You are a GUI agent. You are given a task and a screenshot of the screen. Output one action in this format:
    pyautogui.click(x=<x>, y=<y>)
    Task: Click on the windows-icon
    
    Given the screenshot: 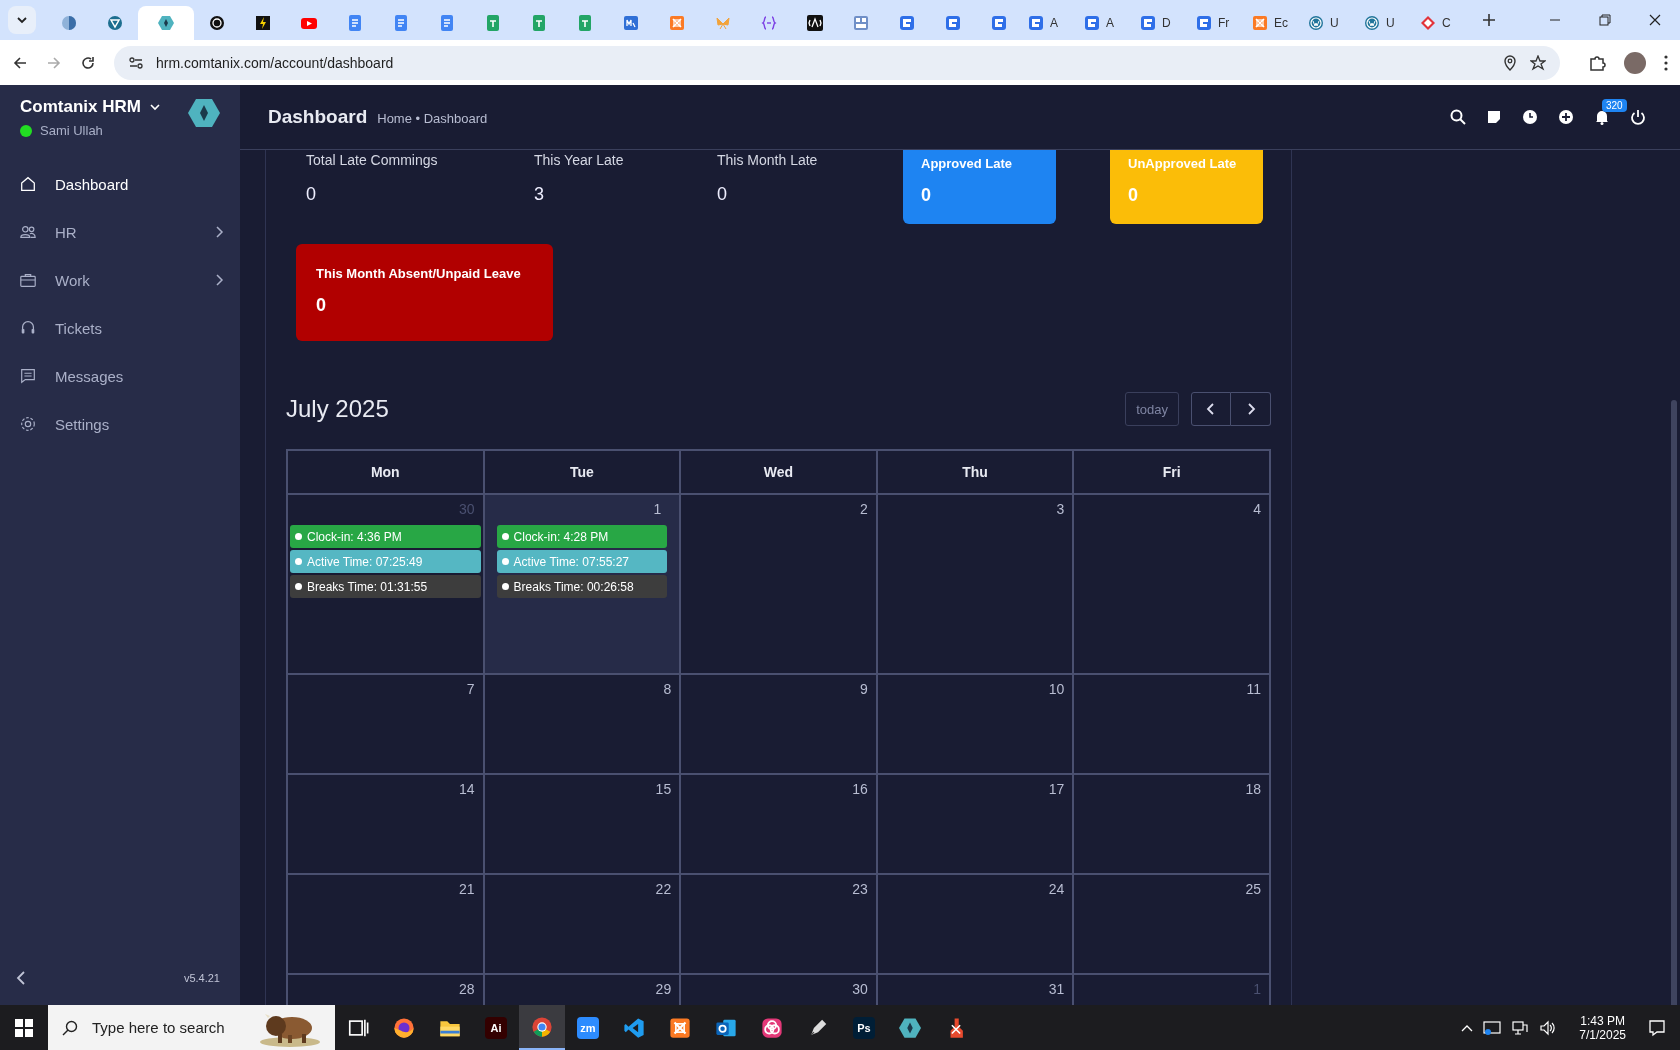 What is the action you would take?
    pyautogui.click(x=24, y=1027)
    